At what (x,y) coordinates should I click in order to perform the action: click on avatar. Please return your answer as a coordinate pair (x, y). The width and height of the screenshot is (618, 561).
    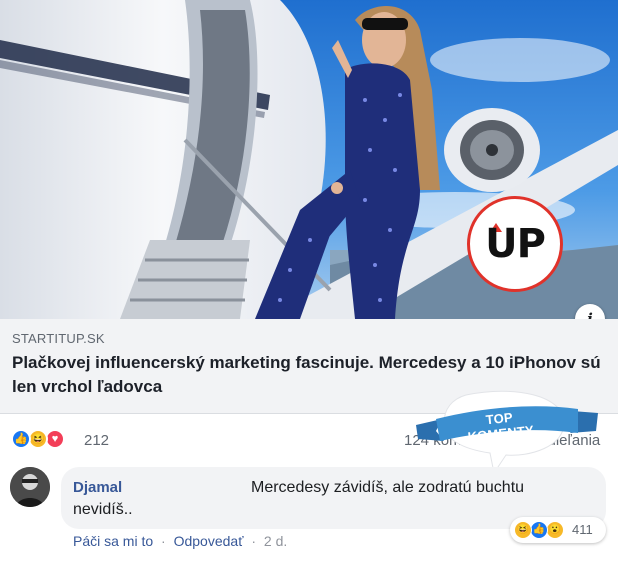
    Looking at the image, I should click on (30, 487).